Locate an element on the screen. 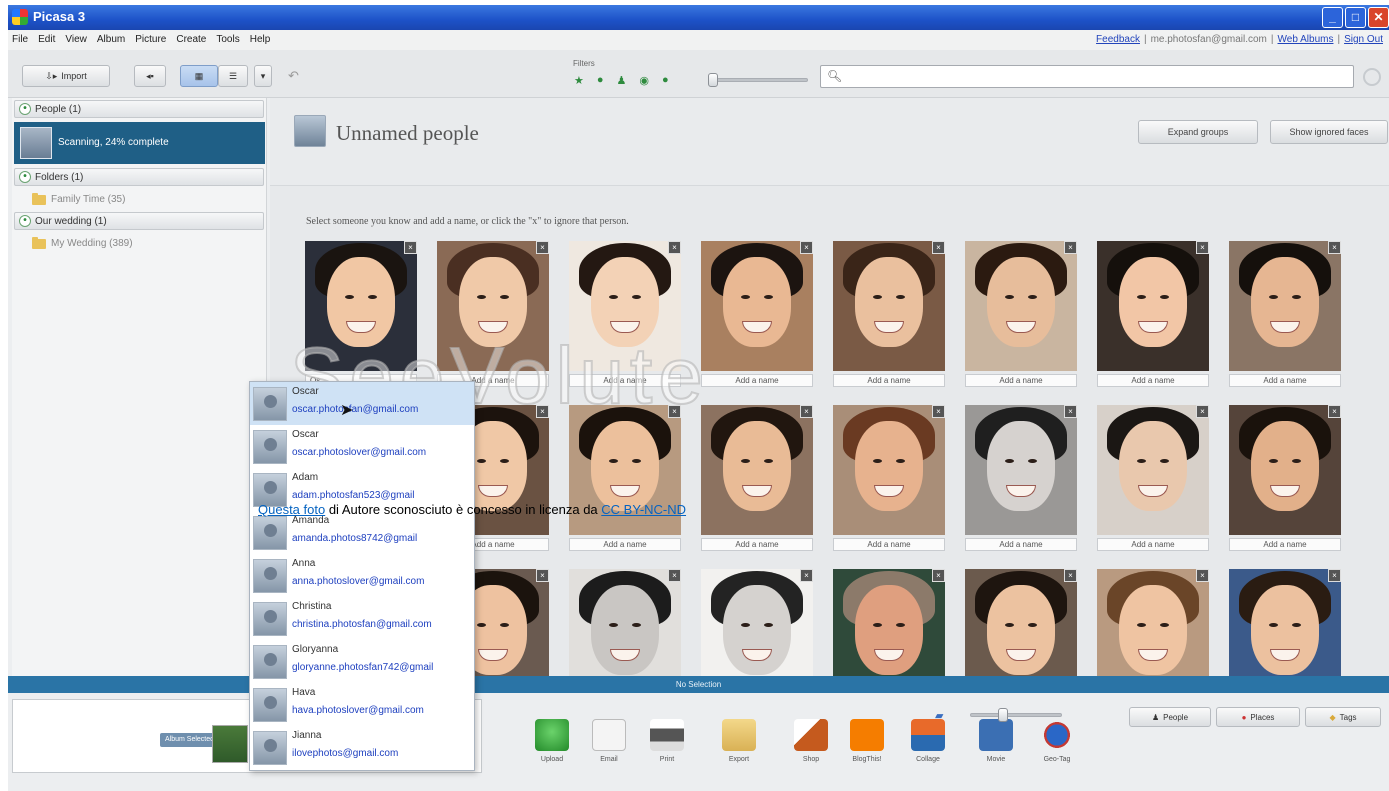 This screenshot has height=791, width=1389. menu-create: Create is located at coordinates (191, 39).